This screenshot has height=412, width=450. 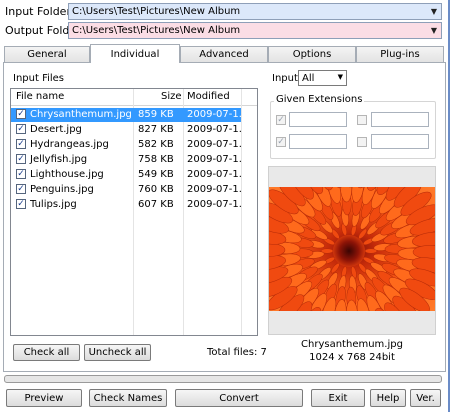 I want to click on tab-individual: Individual, so click(x=135, y=53).